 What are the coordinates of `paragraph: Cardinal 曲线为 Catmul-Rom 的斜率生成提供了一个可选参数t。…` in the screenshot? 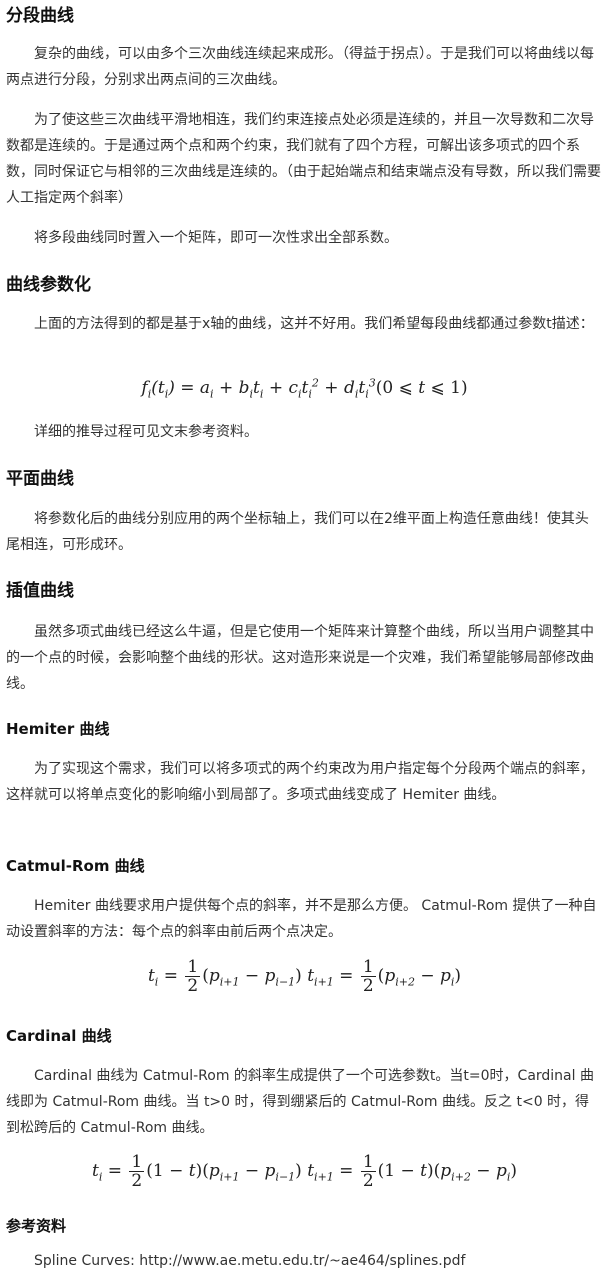 It's located at (300, 1102).